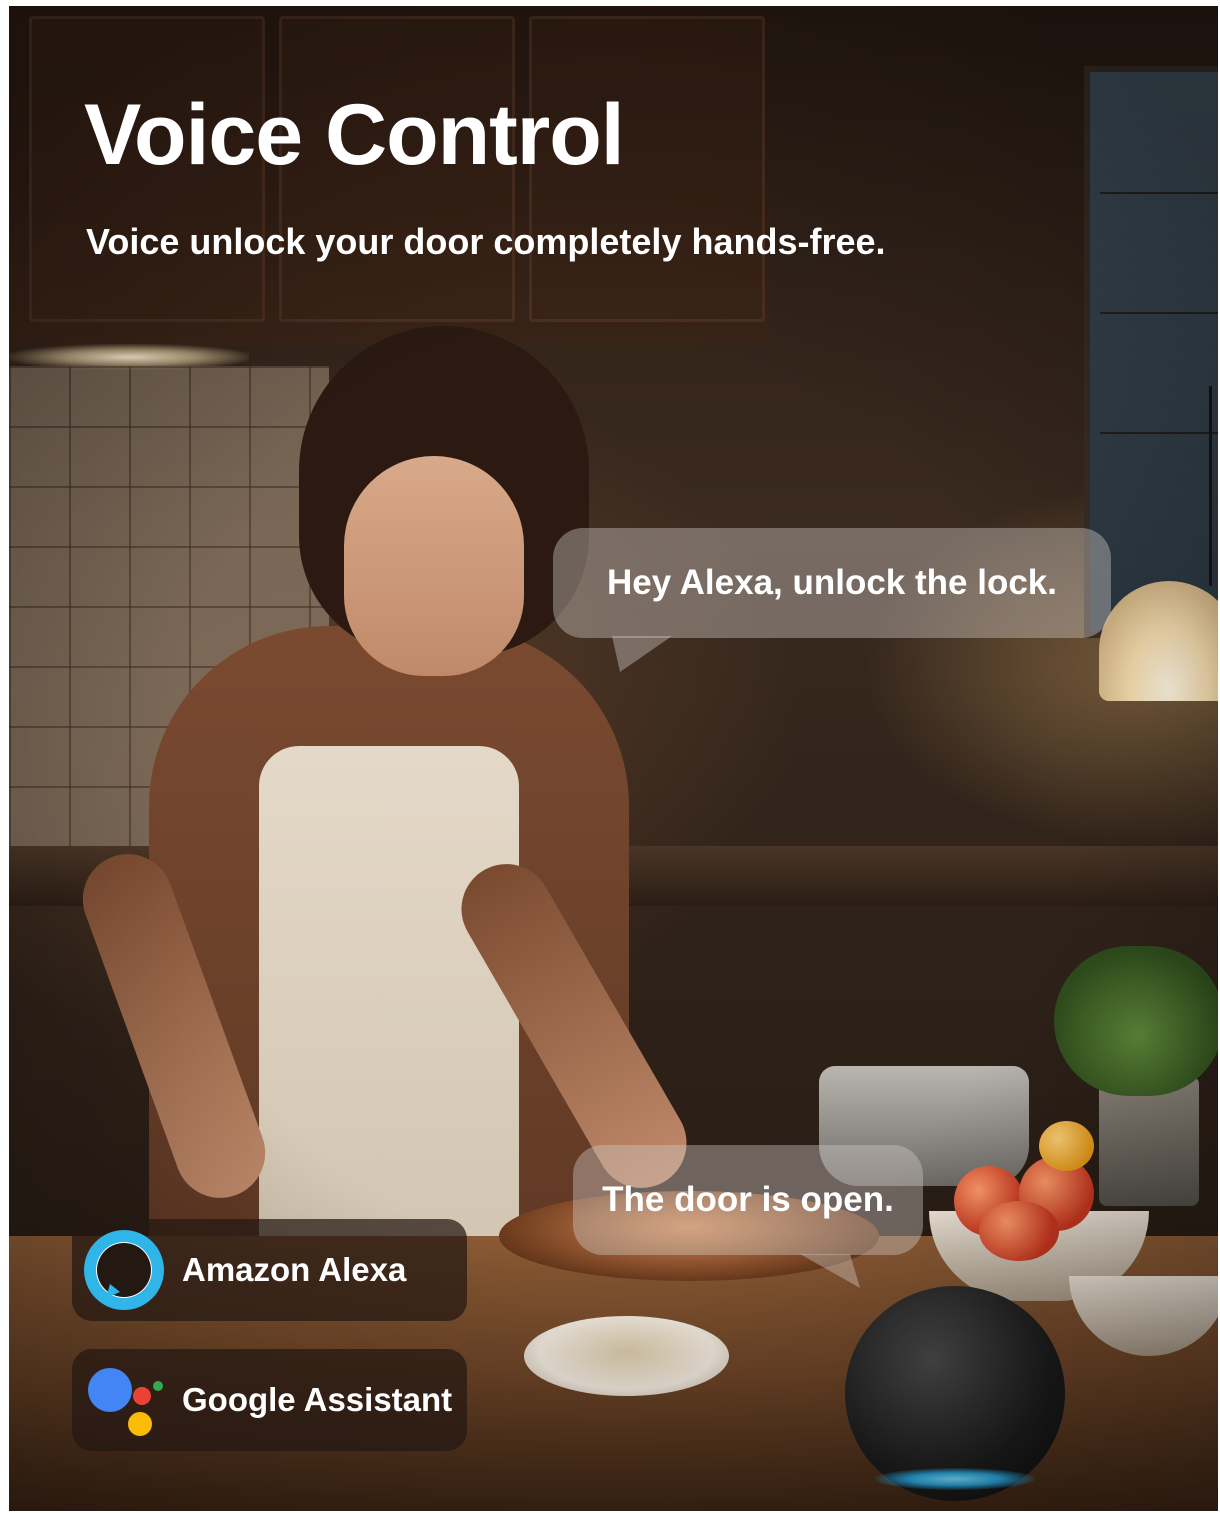  I want to click on speech-bubble-text: Hey Alexa, unlock the lock., so click(832, 582).